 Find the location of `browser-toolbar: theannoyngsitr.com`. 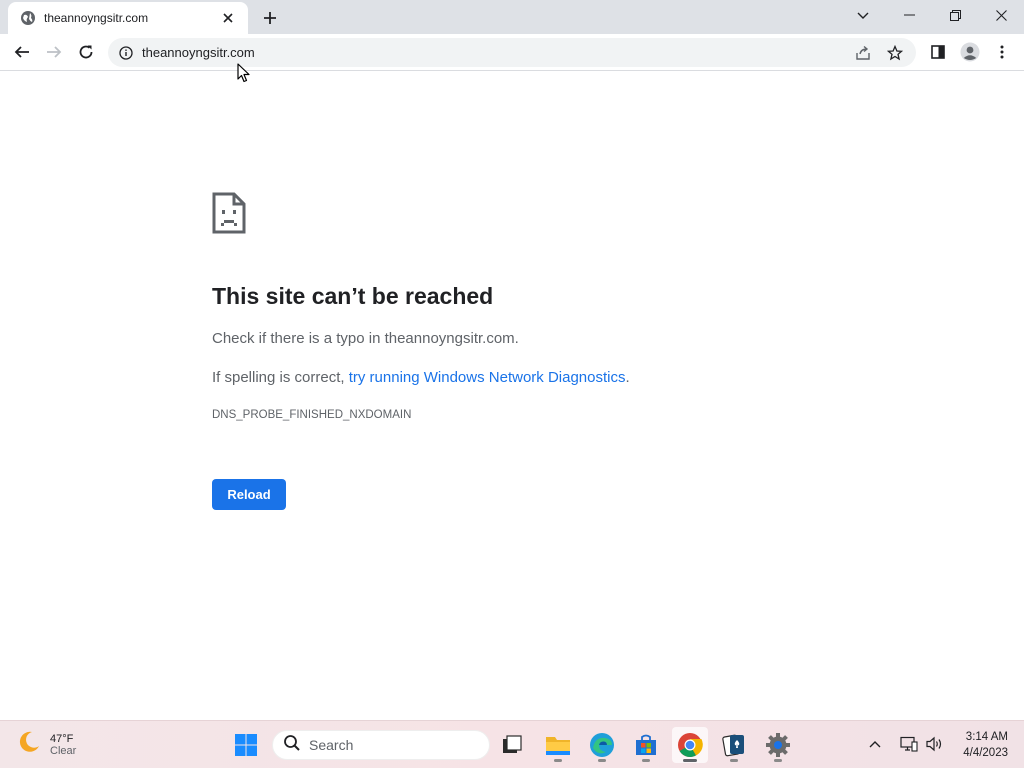

browser-toolbar: theannoyngsitr.com is located at coordinates (512, 52).